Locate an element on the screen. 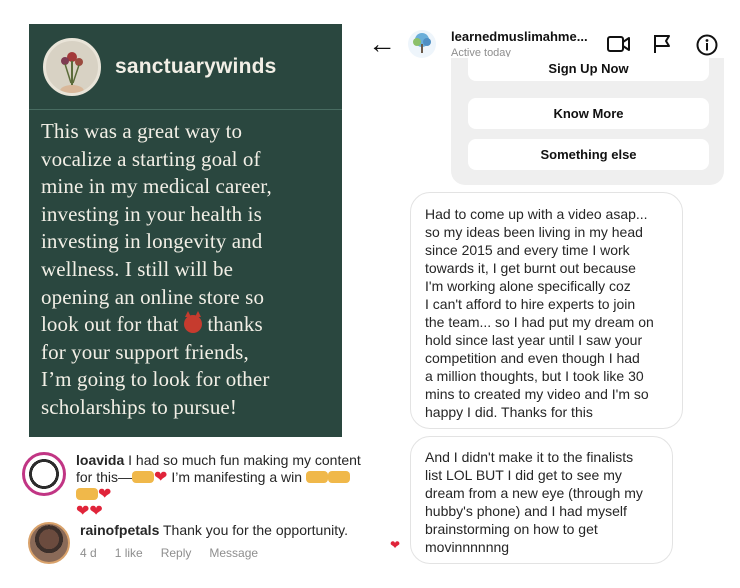  testimonial-line-part: look out for that is located at coordinates (110, 324).